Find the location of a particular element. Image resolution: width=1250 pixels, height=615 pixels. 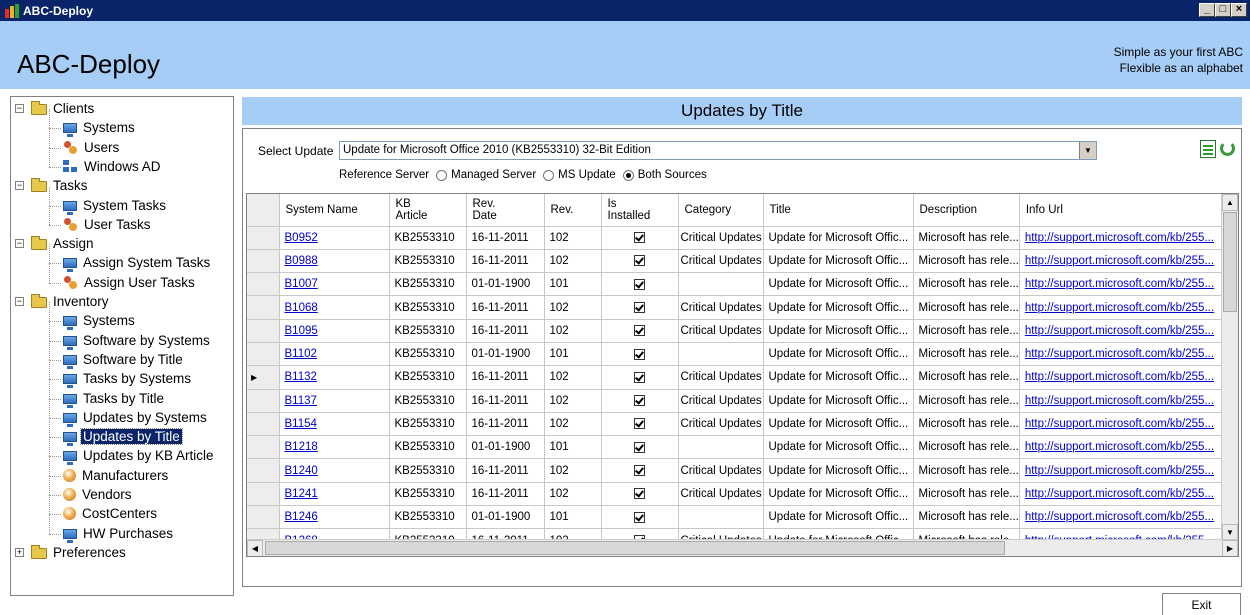

system-name-link: B1068 is located at coordinates (301, 308).